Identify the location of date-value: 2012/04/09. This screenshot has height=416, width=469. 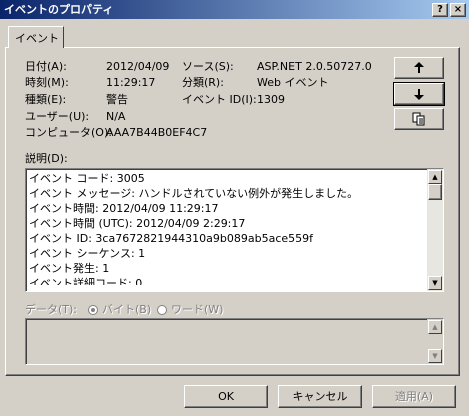
(138, 66).